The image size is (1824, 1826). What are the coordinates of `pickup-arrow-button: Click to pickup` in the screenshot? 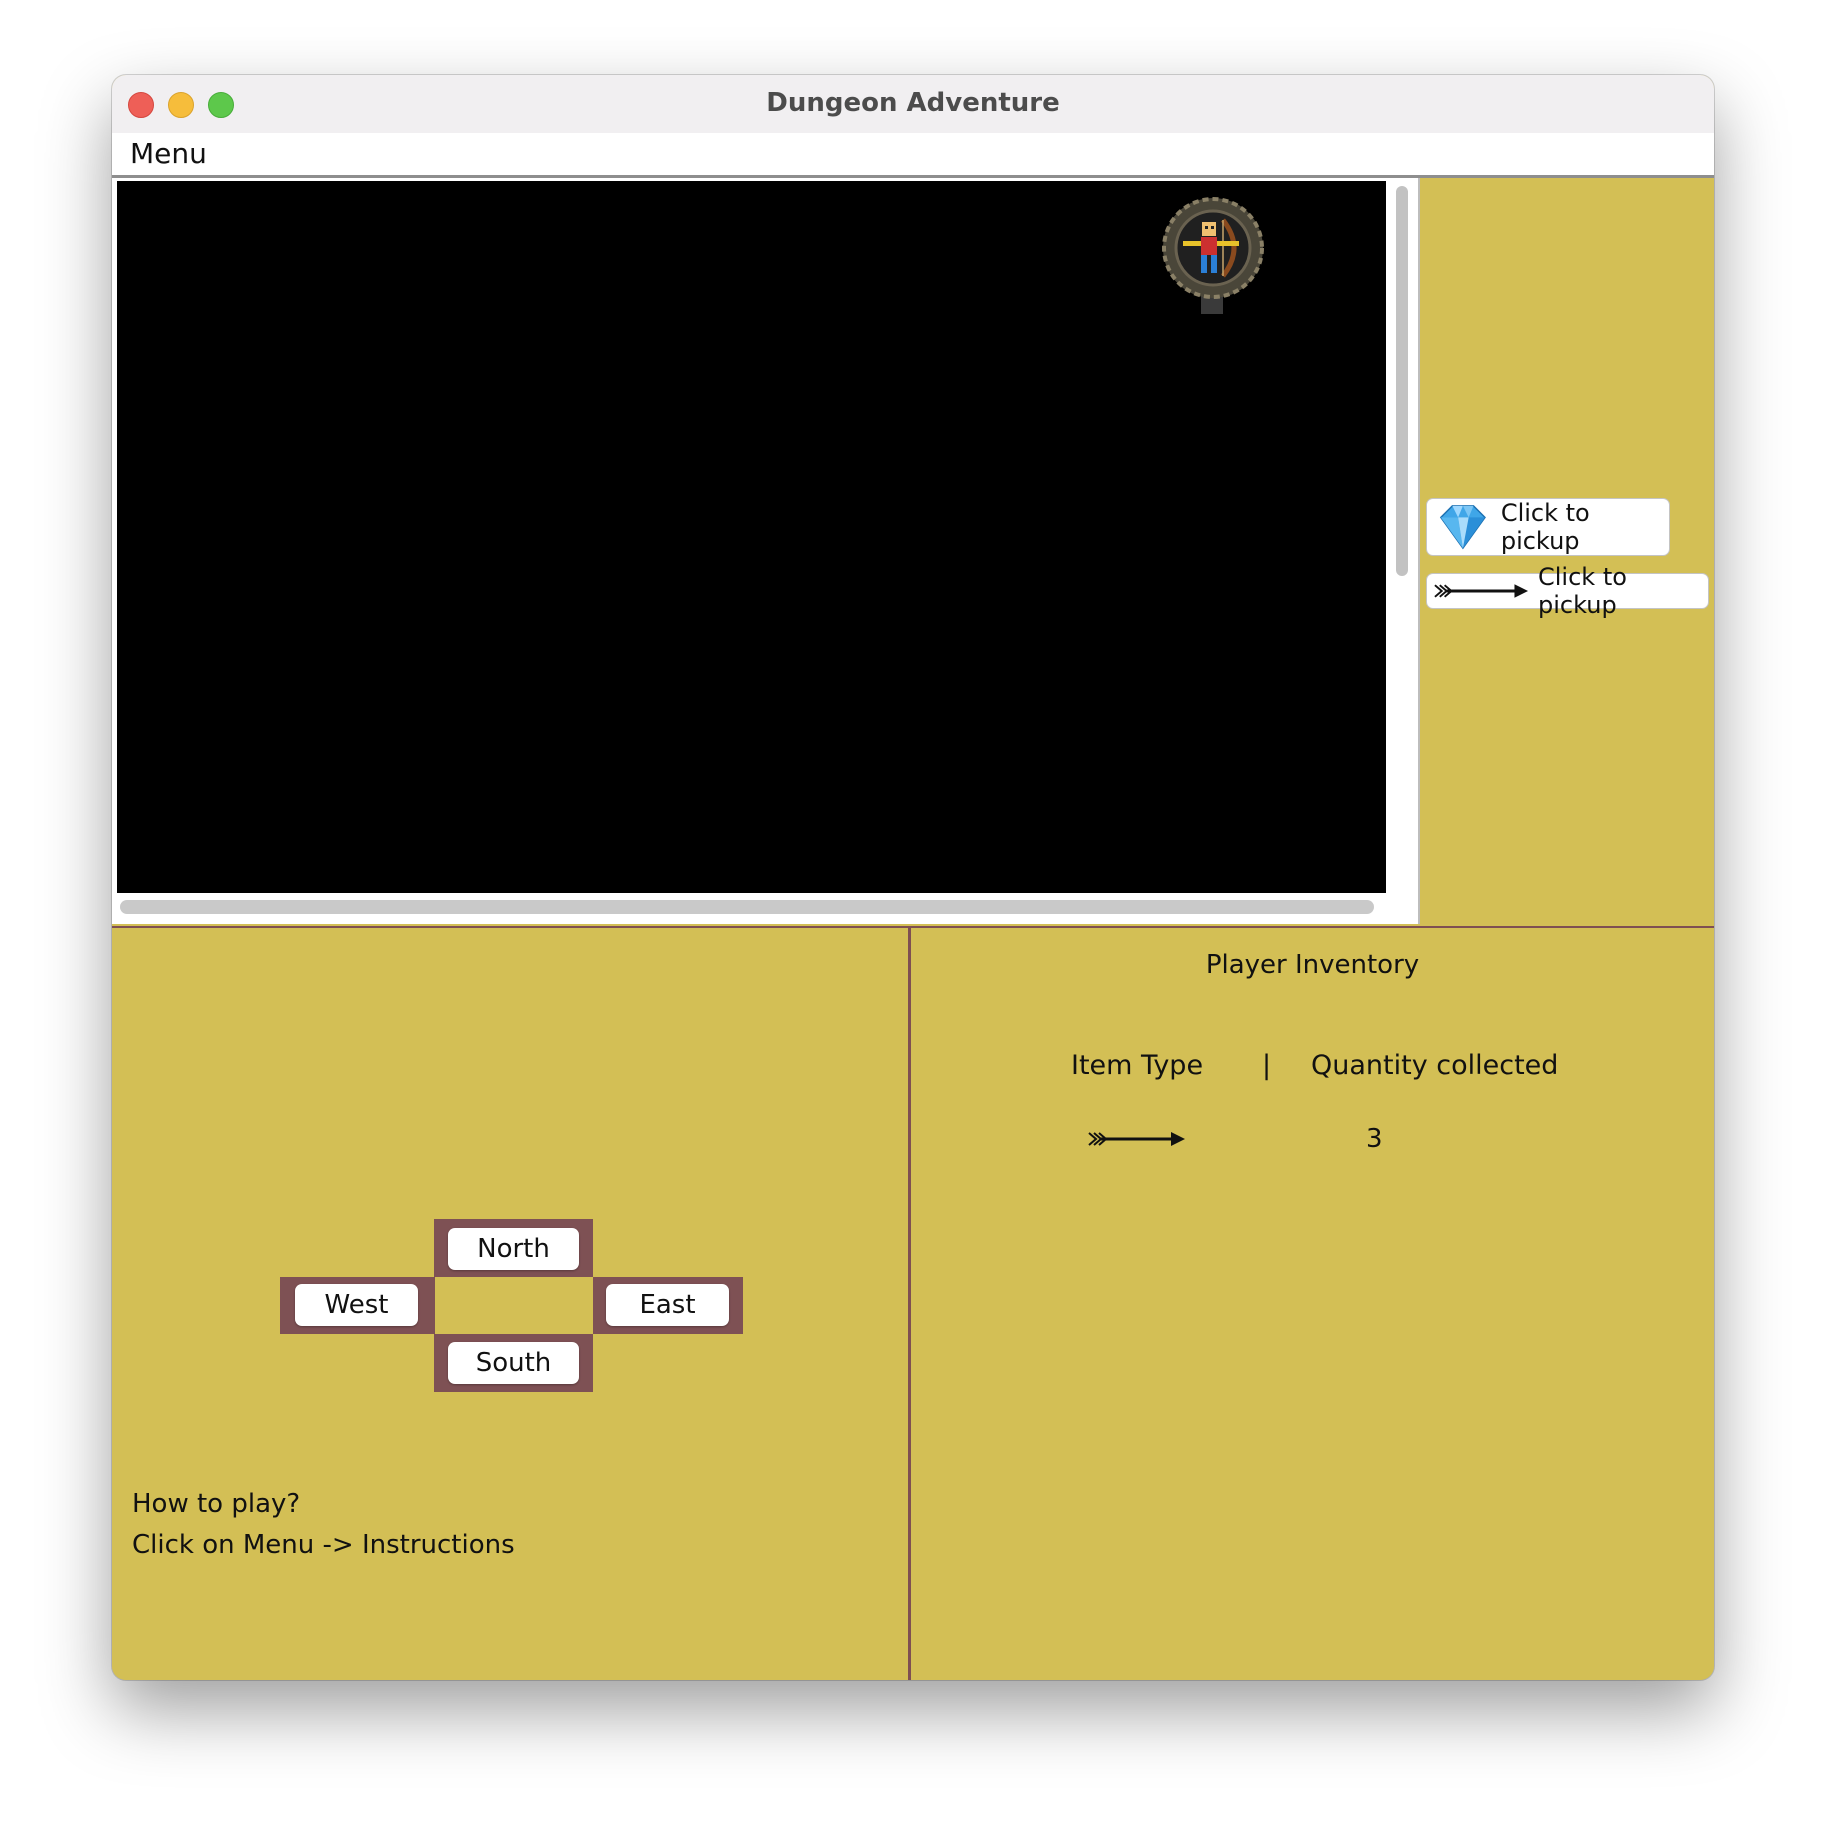 It's located at (1567, 591).